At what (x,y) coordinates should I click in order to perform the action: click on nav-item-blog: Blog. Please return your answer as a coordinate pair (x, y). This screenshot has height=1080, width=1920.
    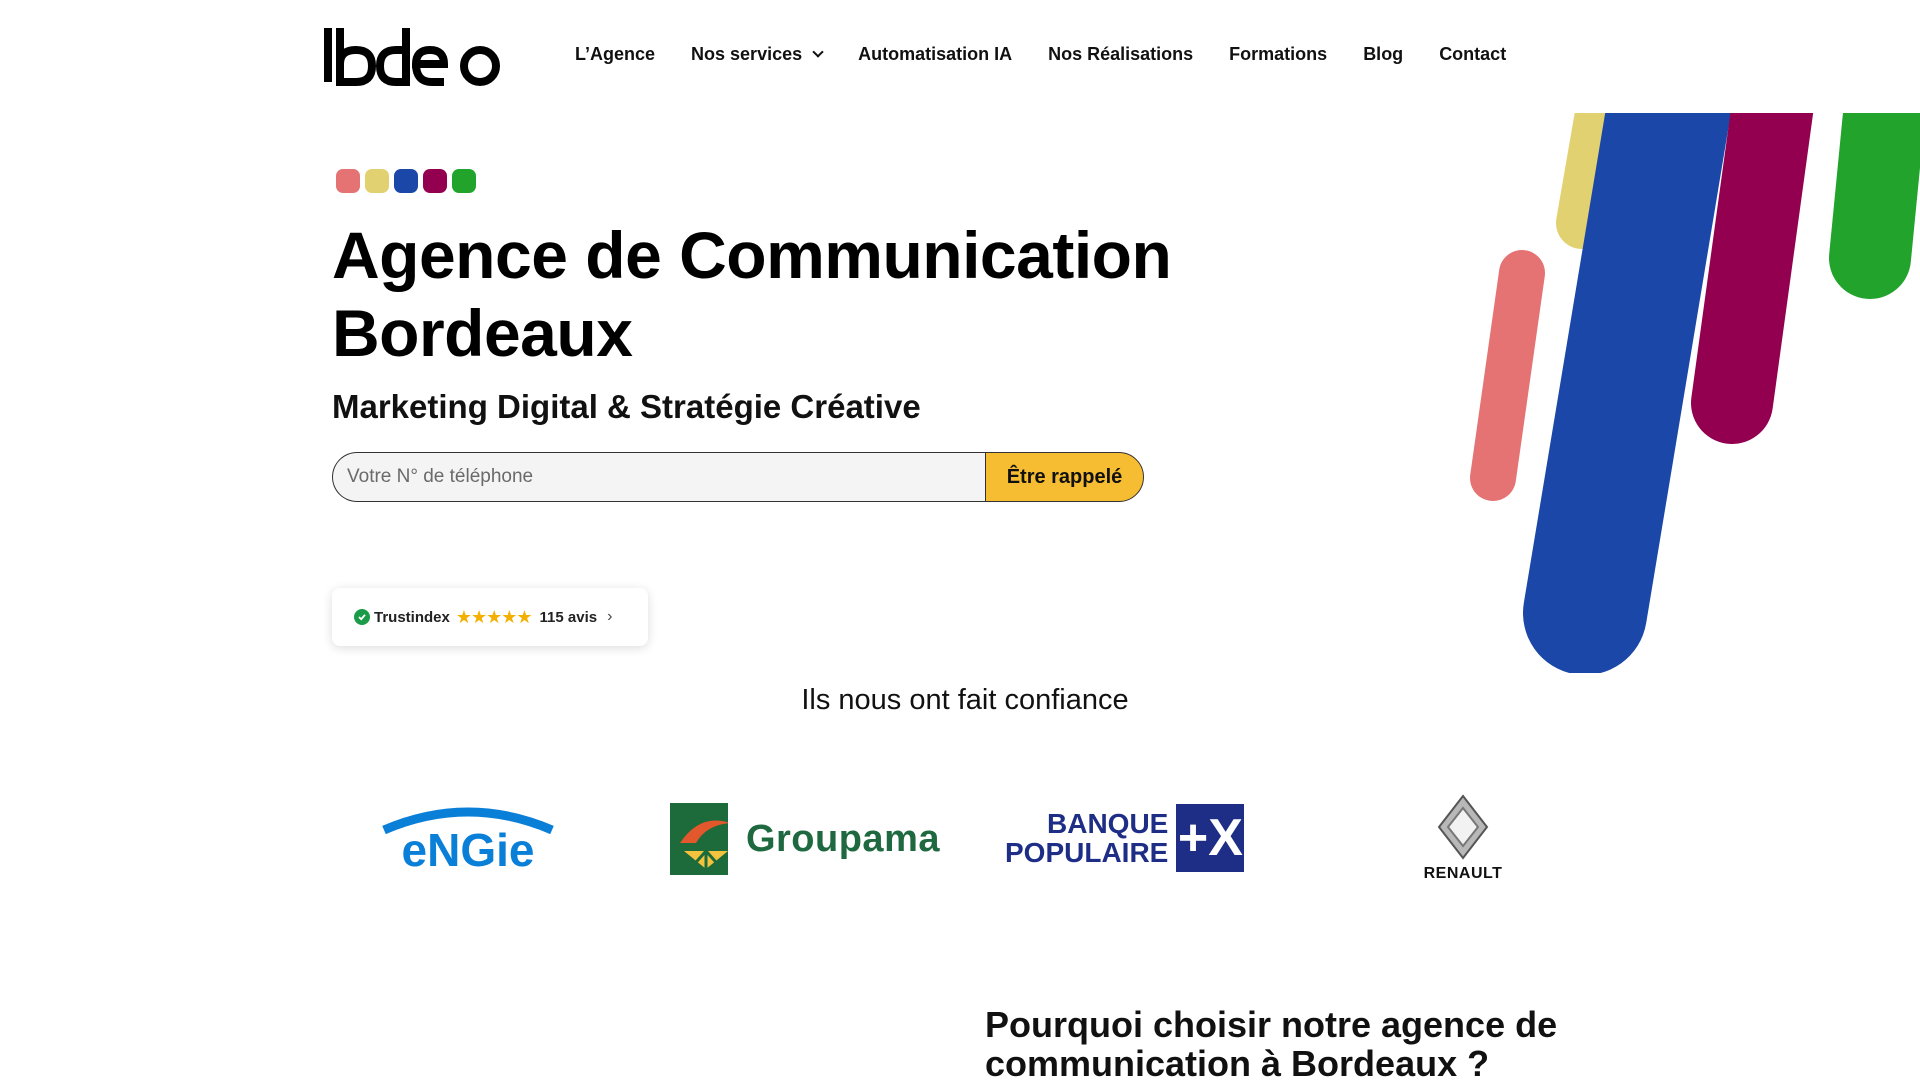
    Looking at the image, I should click on (1383, 54).